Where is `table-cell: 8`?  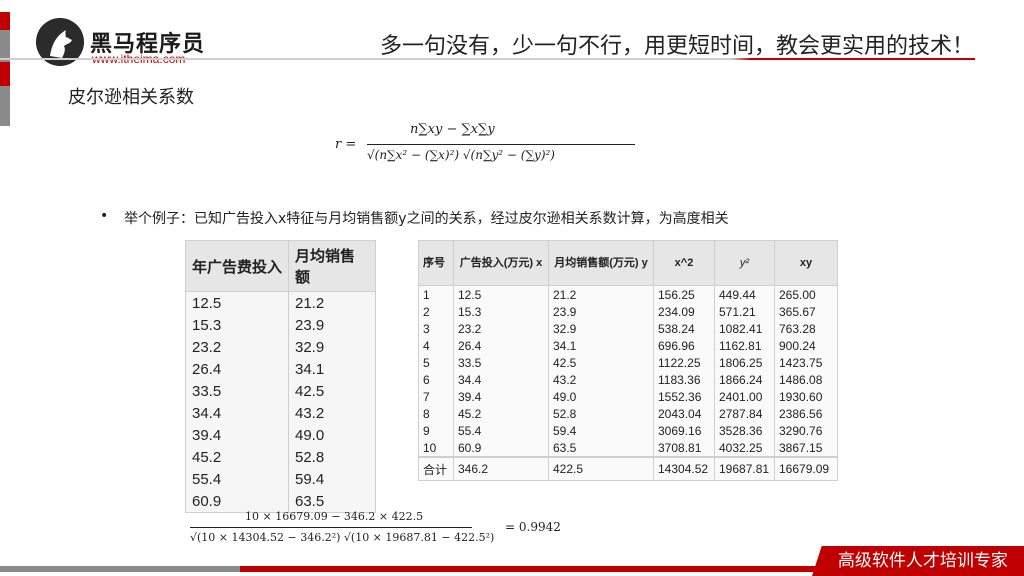
table-cell: 8 is located at coordinates (436, 413).